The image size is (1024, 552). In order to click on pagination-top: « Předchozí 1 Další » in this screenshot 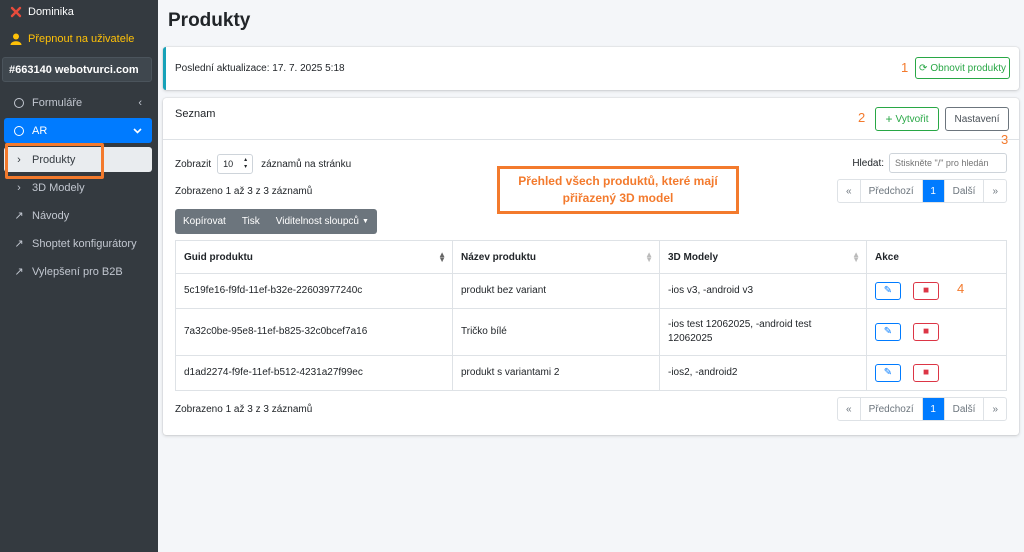, I will do `click(922, 191)`.